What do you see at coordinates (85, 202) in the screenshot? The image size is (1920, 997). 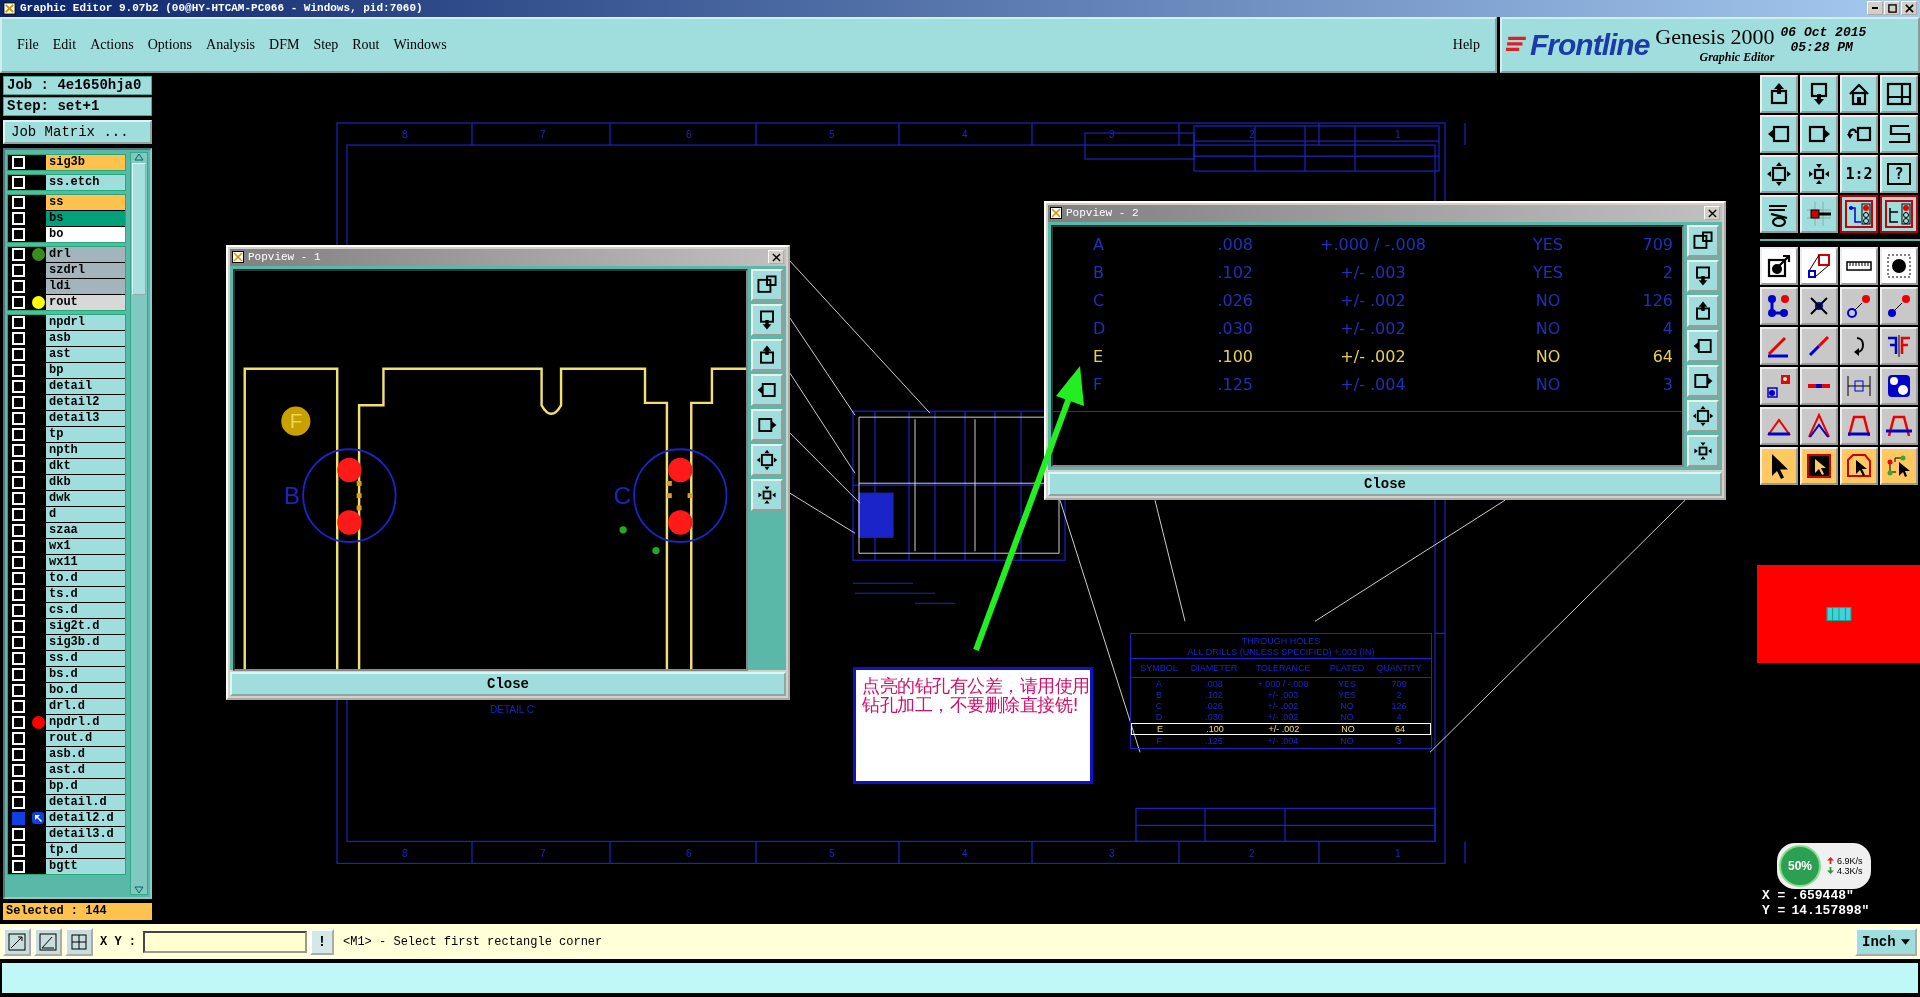 I see `layer-name: ss` at bounding box center [85, 202].